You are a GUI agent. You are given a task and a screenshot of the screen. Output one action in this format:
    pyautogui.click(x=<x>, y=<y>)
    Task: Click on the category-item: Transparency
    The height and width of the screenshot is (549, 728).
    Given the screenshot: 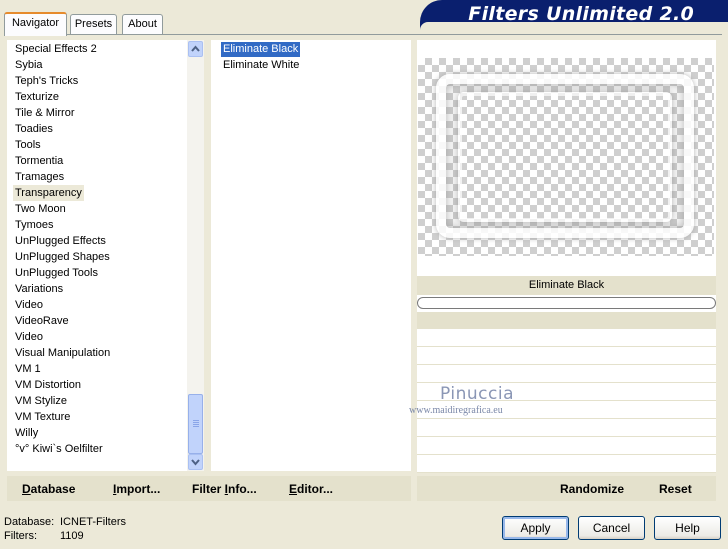 What is the action you would take?
    pyautogui.click(x=48, y=193)
    